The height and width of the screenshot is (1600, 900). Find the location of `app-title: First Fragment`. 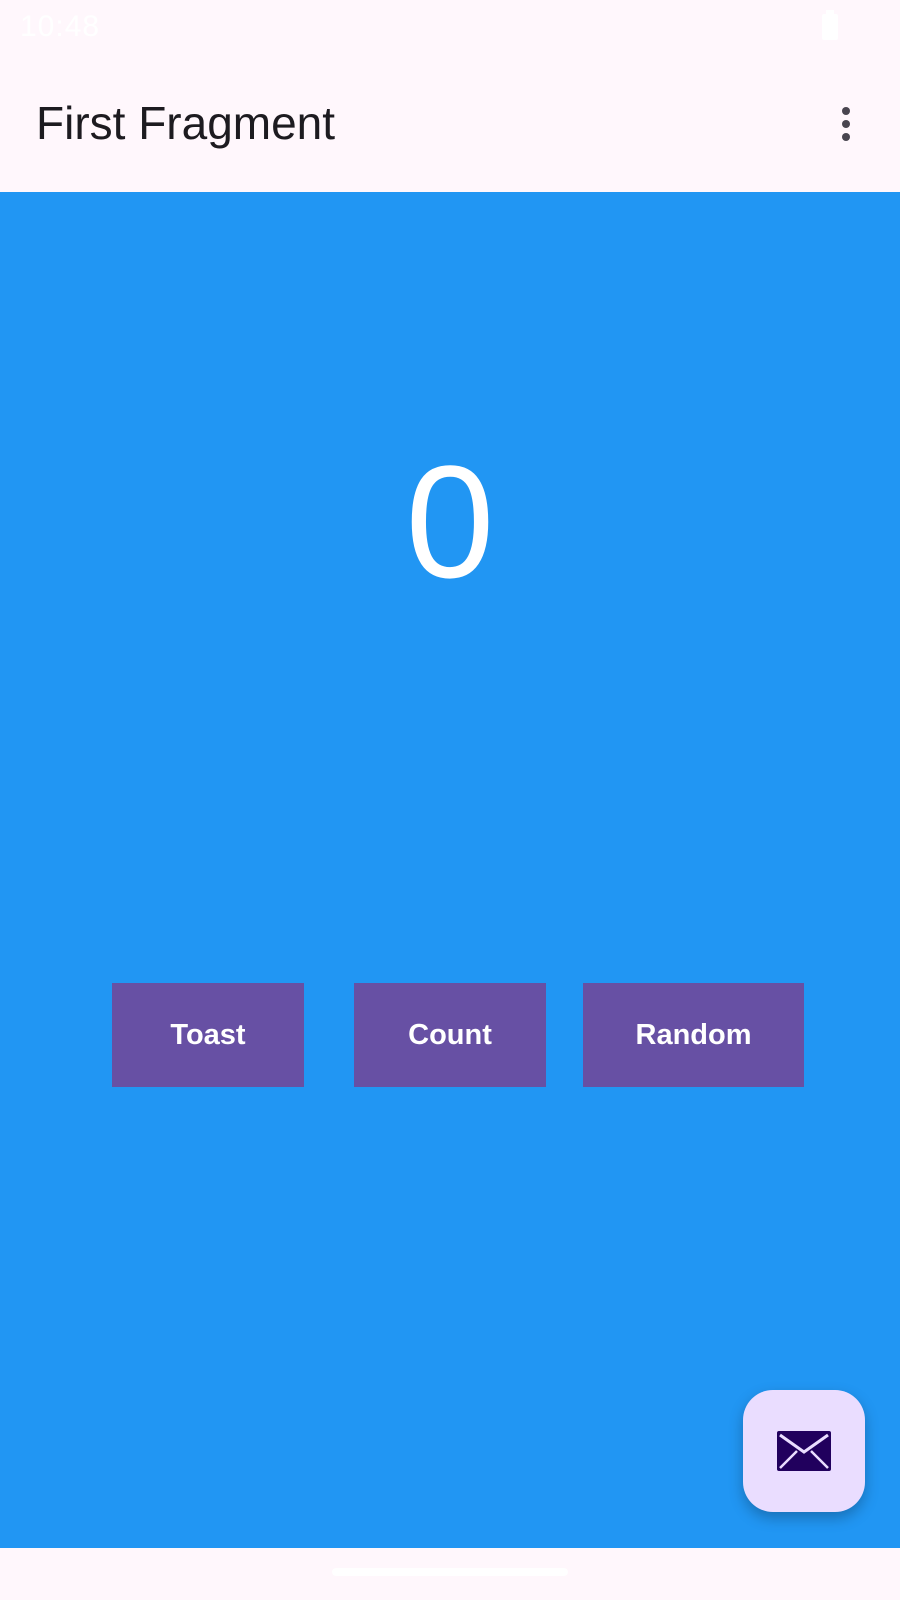

app-title: First Fragment is located at coordinates (186, 123).